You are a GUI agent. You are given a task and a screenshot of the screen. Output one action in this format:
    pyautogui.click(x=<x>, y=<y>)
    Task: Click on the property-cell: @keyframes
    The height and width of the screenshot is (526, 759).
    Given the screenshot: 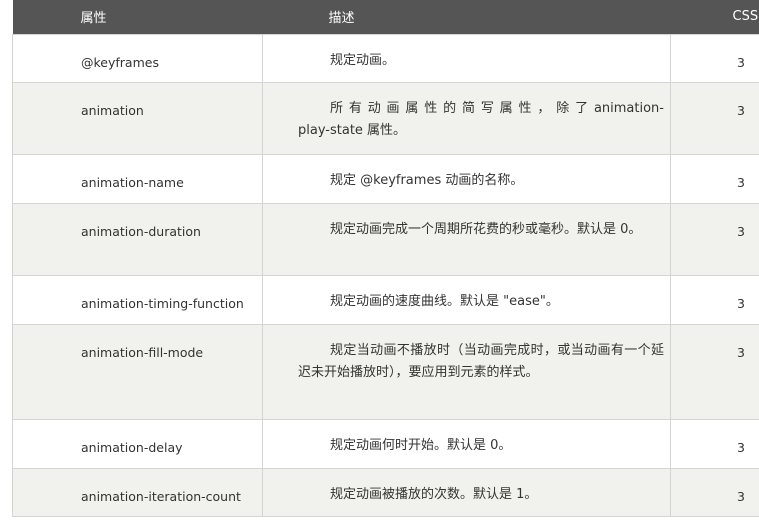 What is the action you would take?
    pyautogui.click(x=137, y=58)
    